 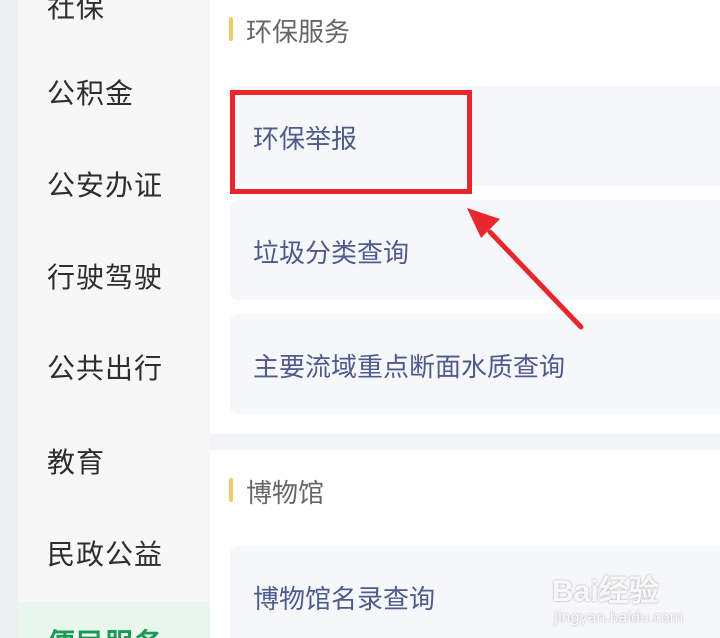 I want to click on watermark-logo: Bai经验, so click(x=605, y=591).